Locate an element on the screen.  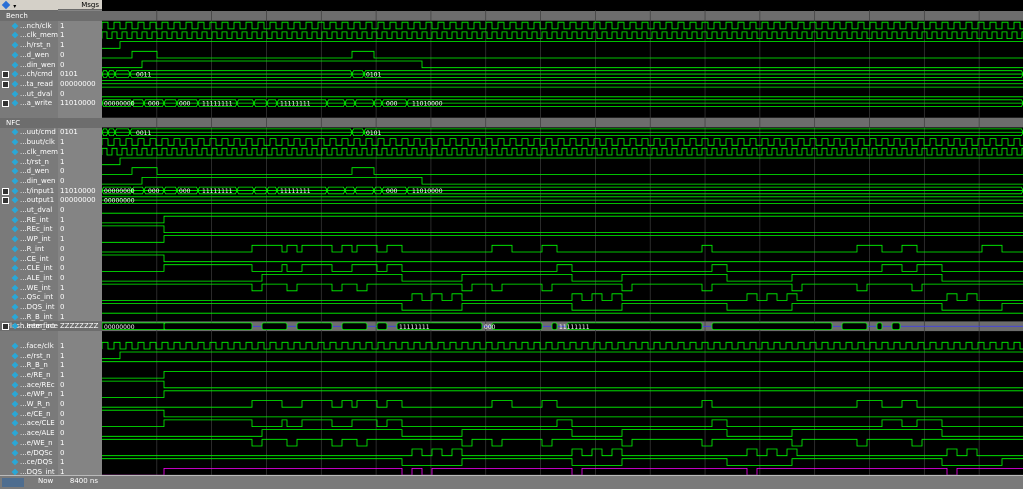
signal-name: ...t/rst_n is located at coordinates (29, 162).